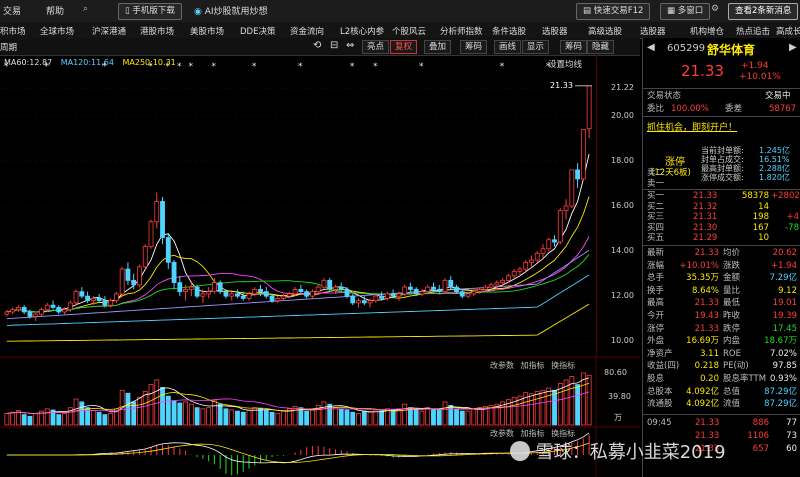  Describe the element at coordinates (685, 11) in the screenshot. I see `multi-window-button: ▦ 多窗口` at that location.